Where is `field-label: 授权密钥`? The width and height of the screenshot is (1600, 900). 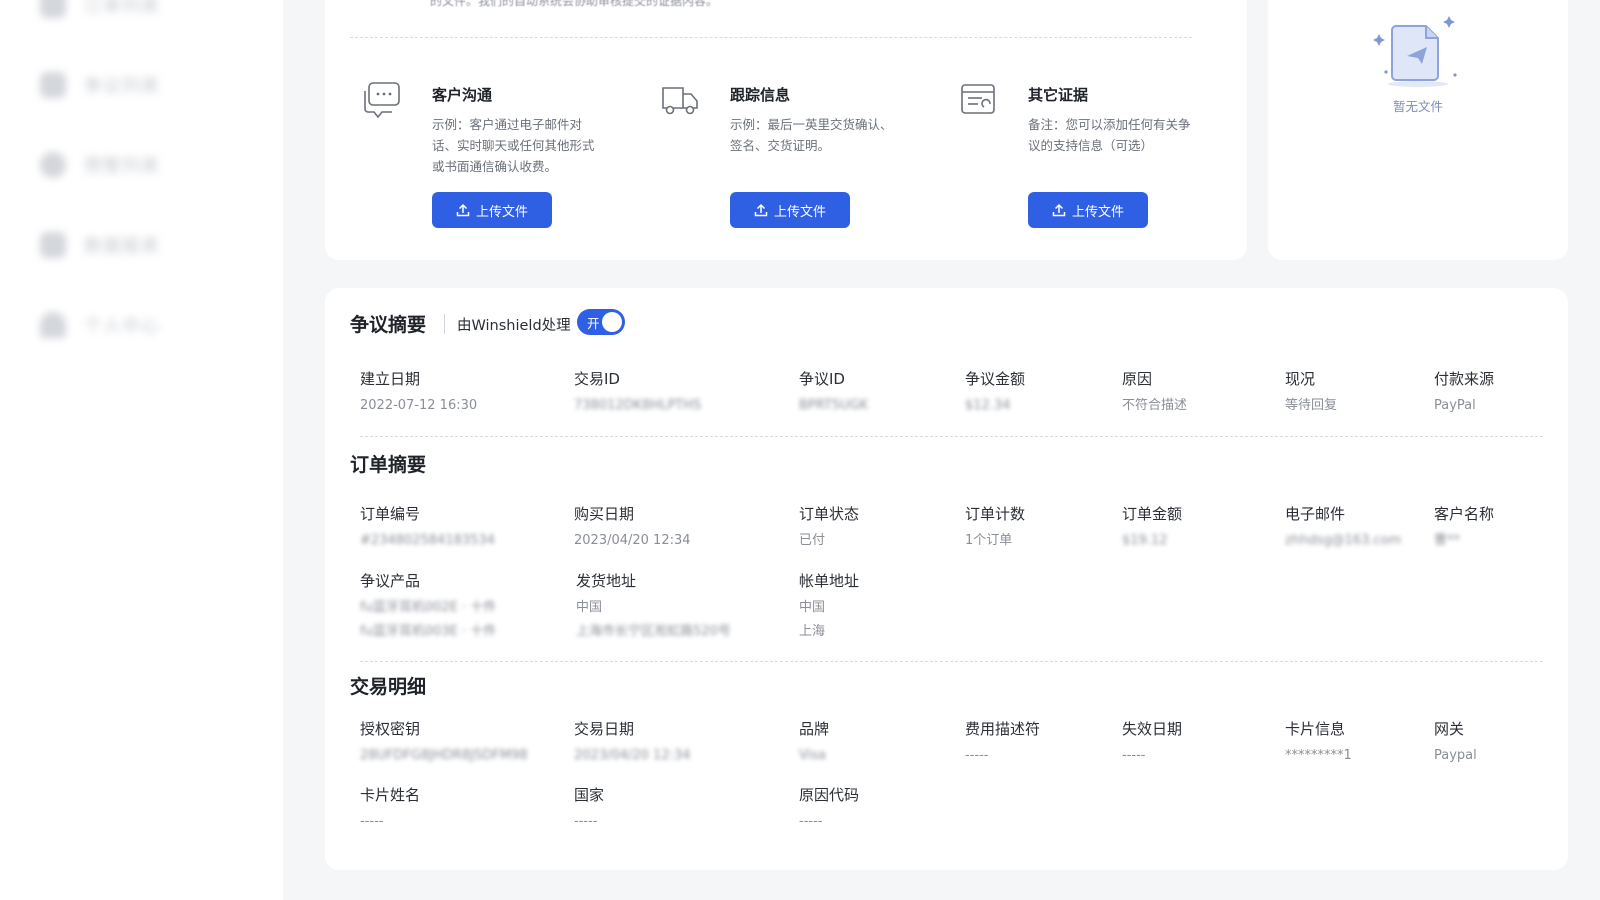 field-label: 授权密钥 is located at coordinates (390, 729).